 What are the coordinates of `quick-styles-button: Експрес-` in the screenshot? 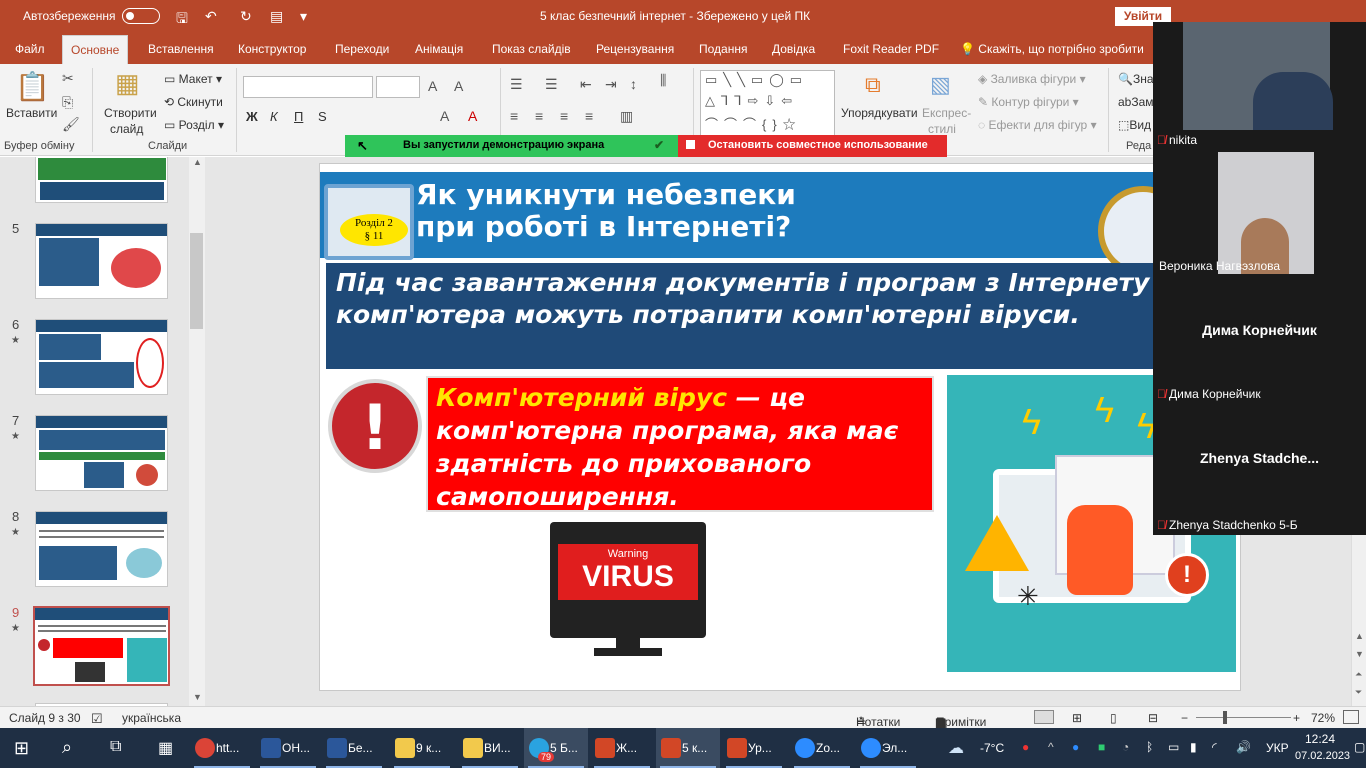 It's located at (946, 113).